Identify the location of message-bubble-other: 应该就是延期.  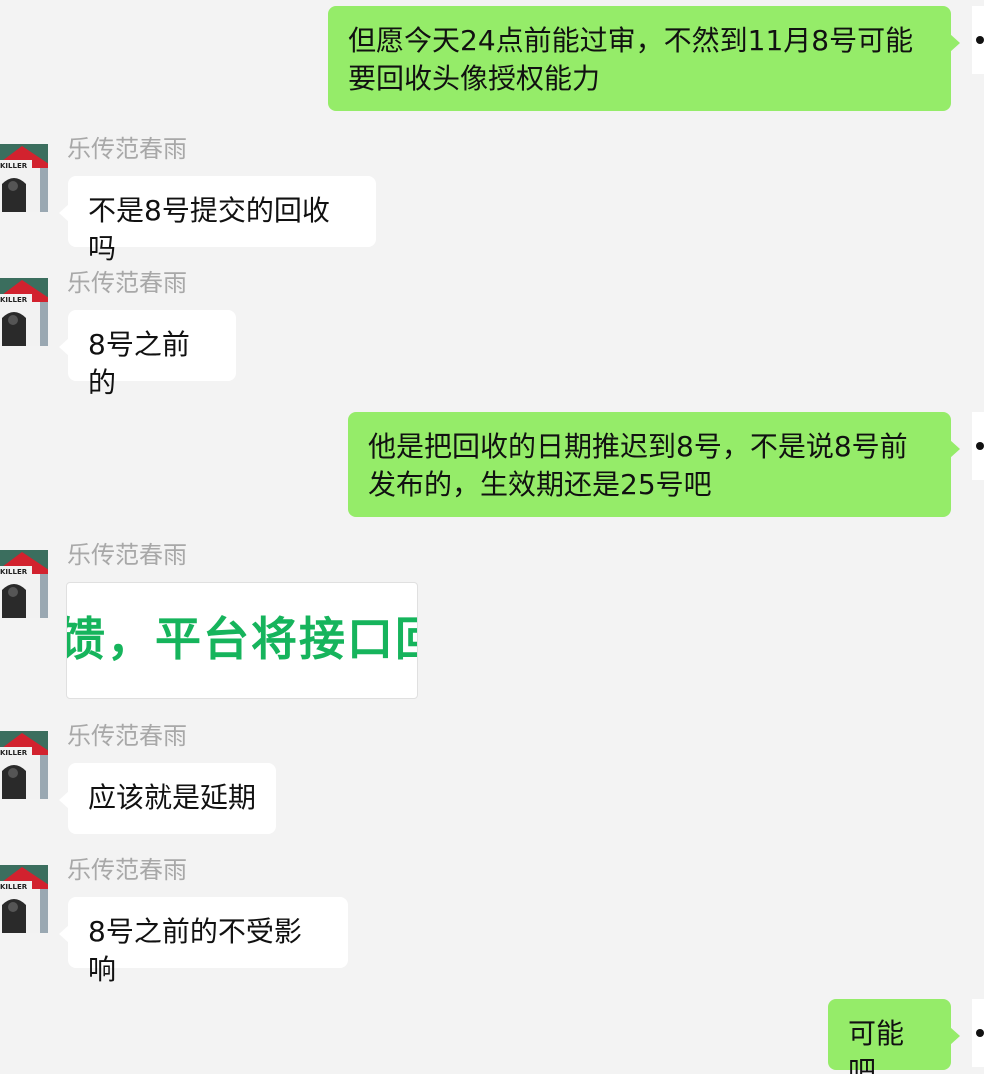
(167, 798).